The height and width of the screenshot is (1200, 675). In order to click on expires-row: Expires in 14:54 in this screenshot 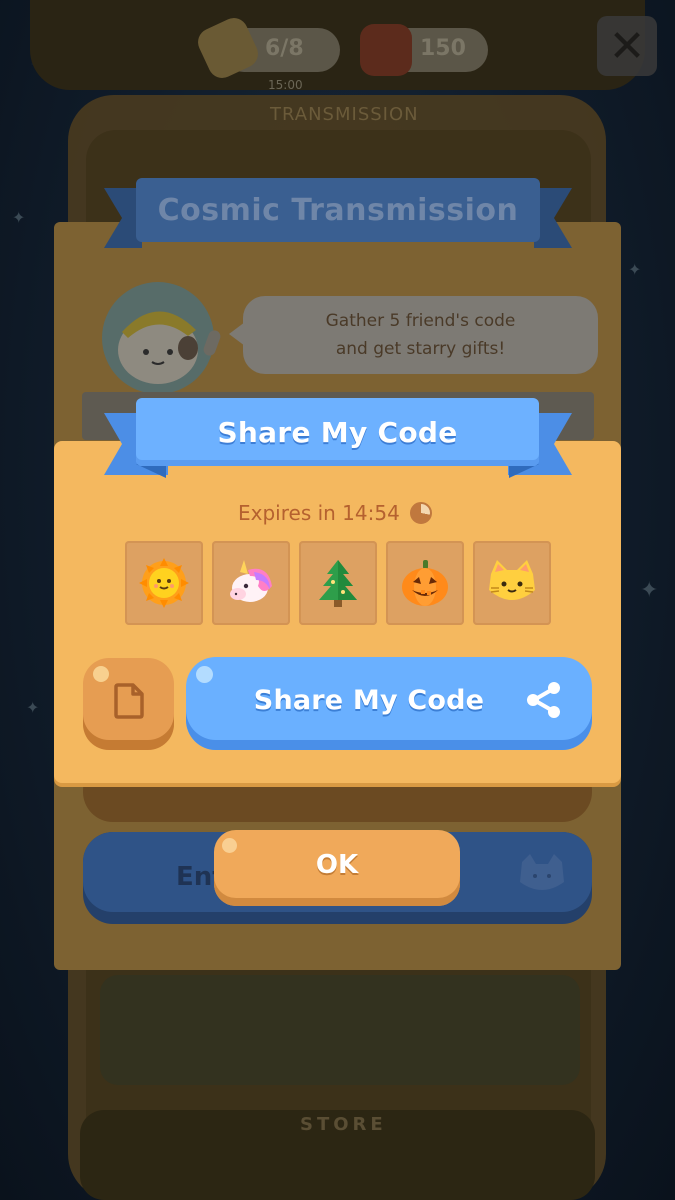, I will do `click(335, 513)`.